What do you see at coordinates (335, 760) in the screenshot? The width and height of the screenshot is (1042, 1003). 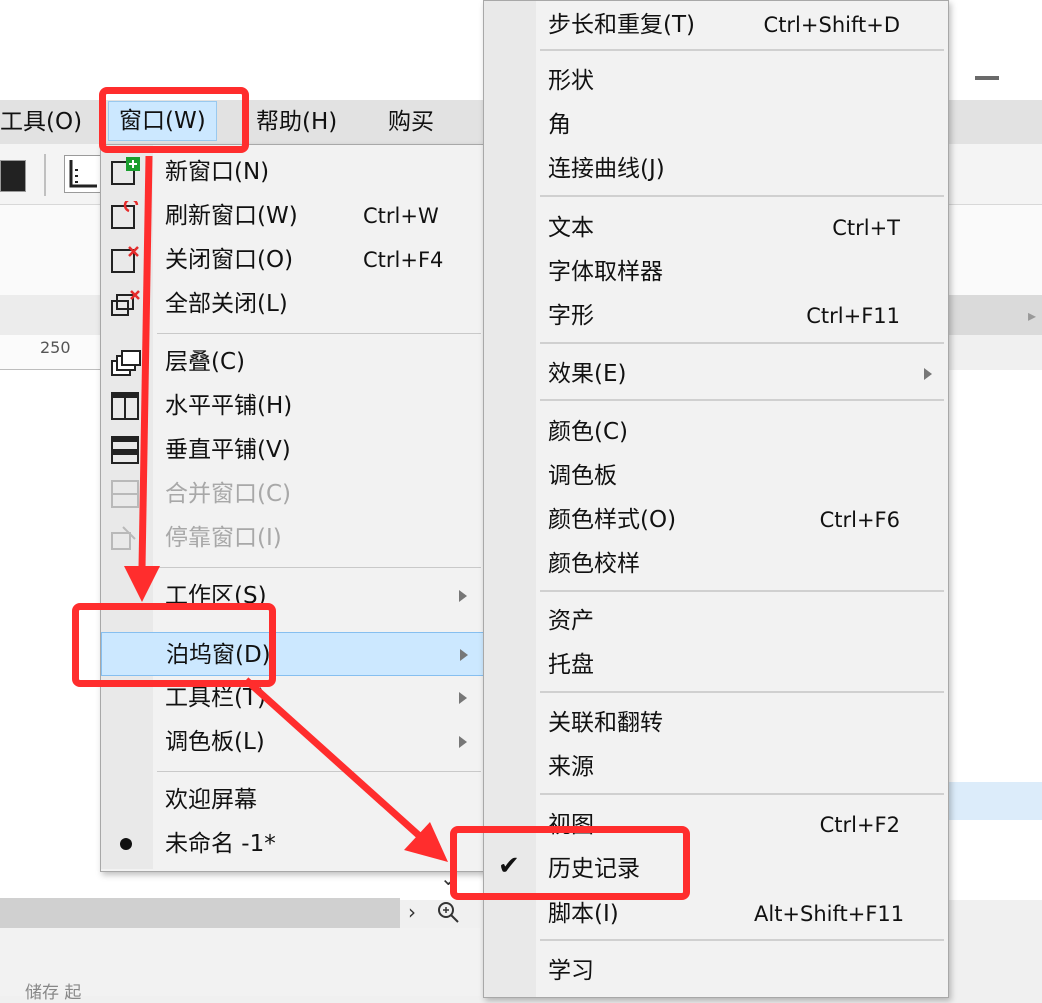 I see `arrow-to-history` at bounding box center [335, 760].